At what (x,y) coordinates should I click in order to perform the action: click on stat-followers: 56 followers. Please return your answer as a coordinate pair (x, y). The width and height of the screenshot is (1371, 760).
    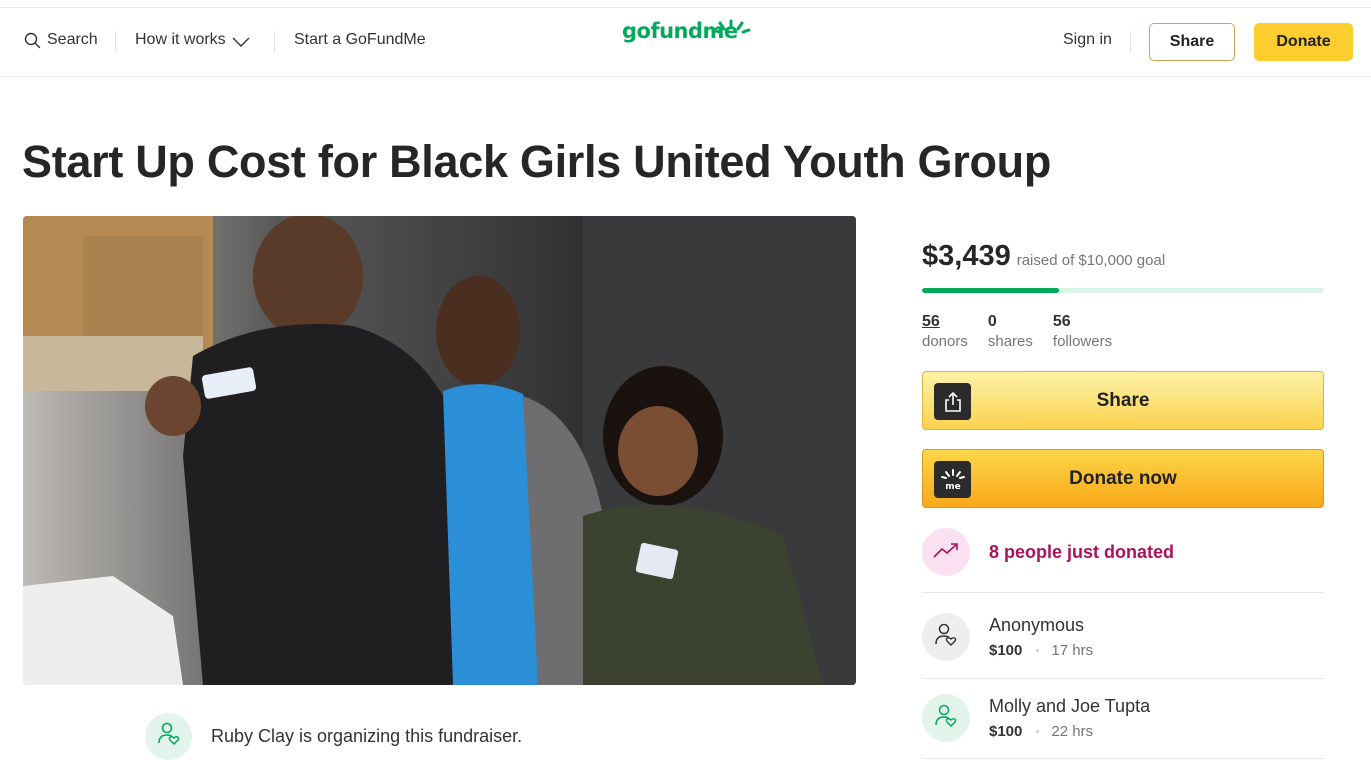
    Looking at the image, I should click on (1082, 331).